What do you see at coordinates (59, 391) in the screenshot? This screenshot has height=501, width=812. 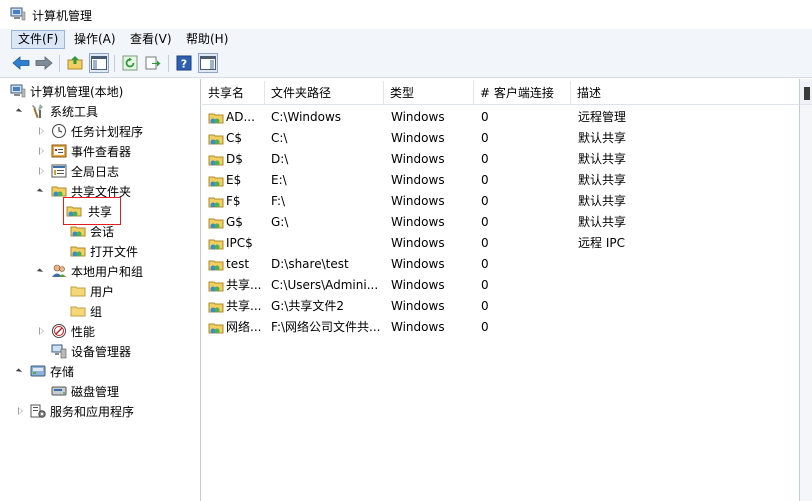 I see `disk-management-icon` at bounding box center [59, 391].